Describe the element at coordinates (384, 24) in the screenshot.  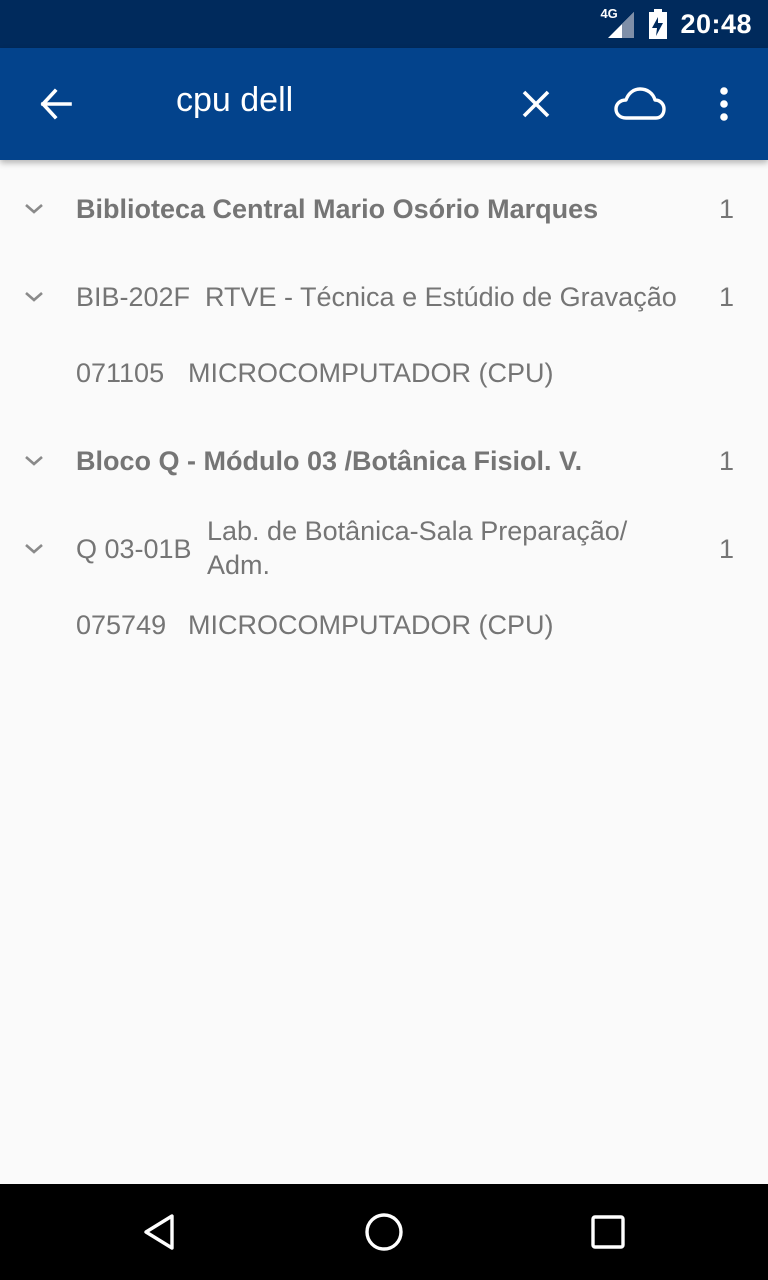
I see `status-bar: 4G 20:48` at that location.